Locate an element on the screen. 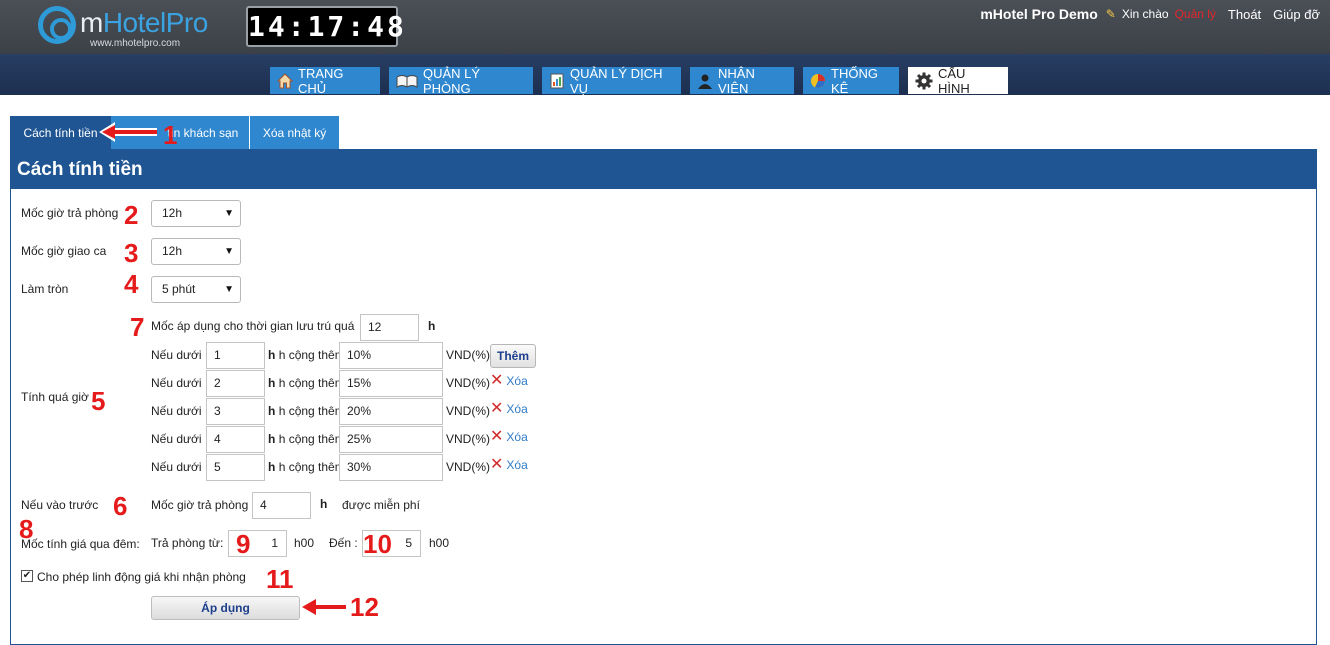  threshold-input: 12 is located at coordinates (389, 327).